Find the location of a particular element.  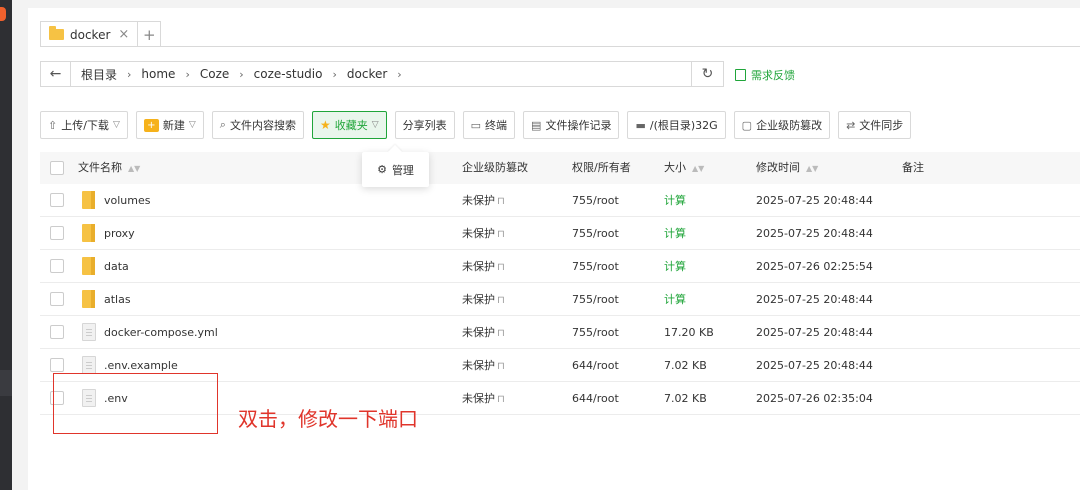

modified-time: 2025-07-26 02:25:54 is located at coordinates (814, 266).